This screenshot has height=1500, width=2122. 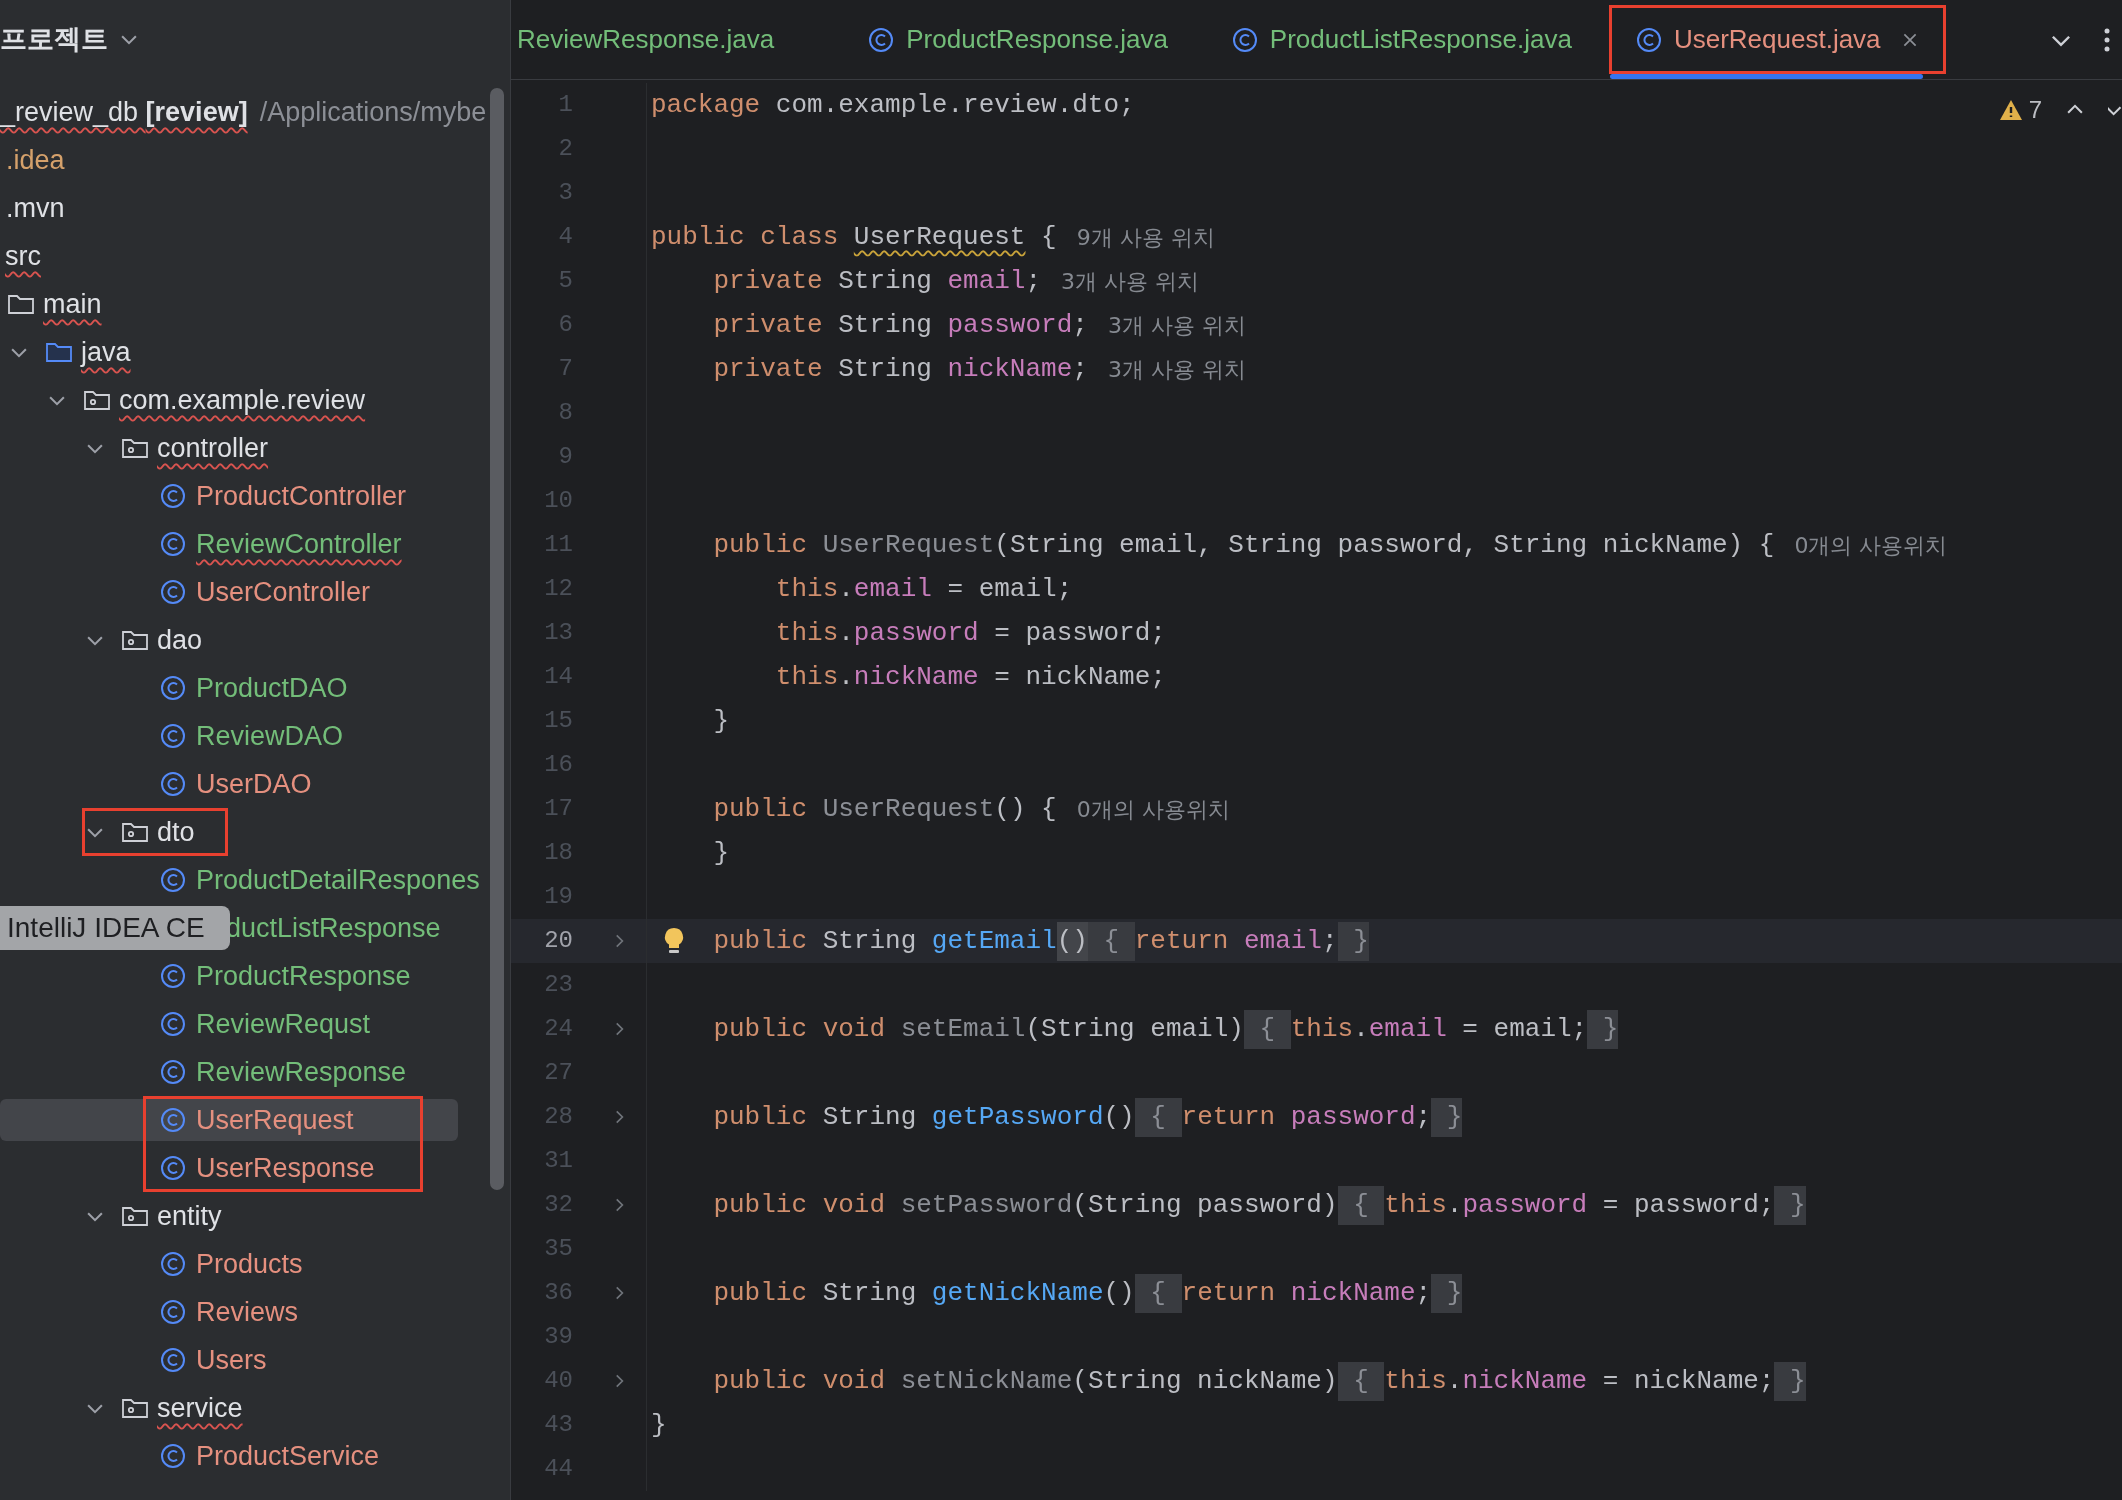 I want to click on sidebar-title: 프로젝트, so click(x=54, y=39).